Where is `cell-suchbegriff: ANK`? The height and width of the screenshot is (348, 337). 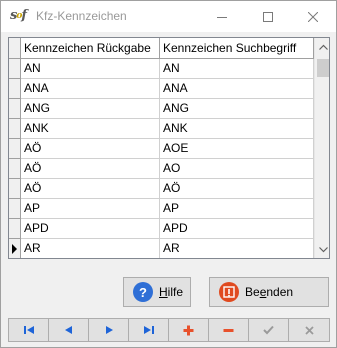 cell-suchbegriff: ANK is located at coordinates (237, 129).